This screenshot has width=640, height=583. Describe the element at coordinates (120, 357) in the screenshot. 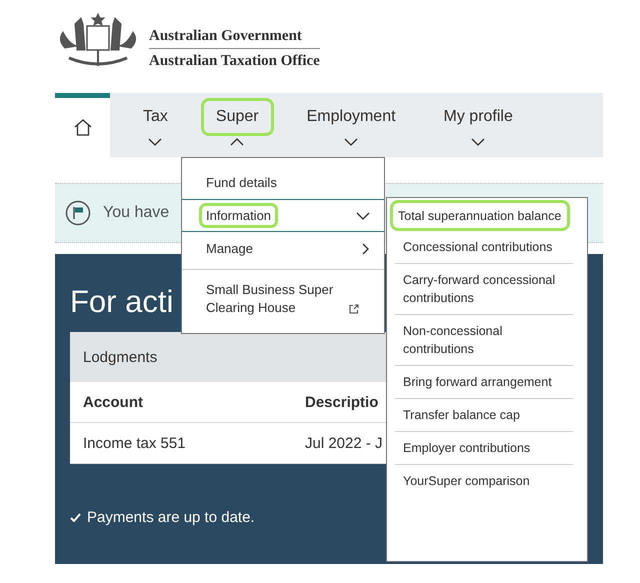

I see `card-title: Lodgments` at that location.